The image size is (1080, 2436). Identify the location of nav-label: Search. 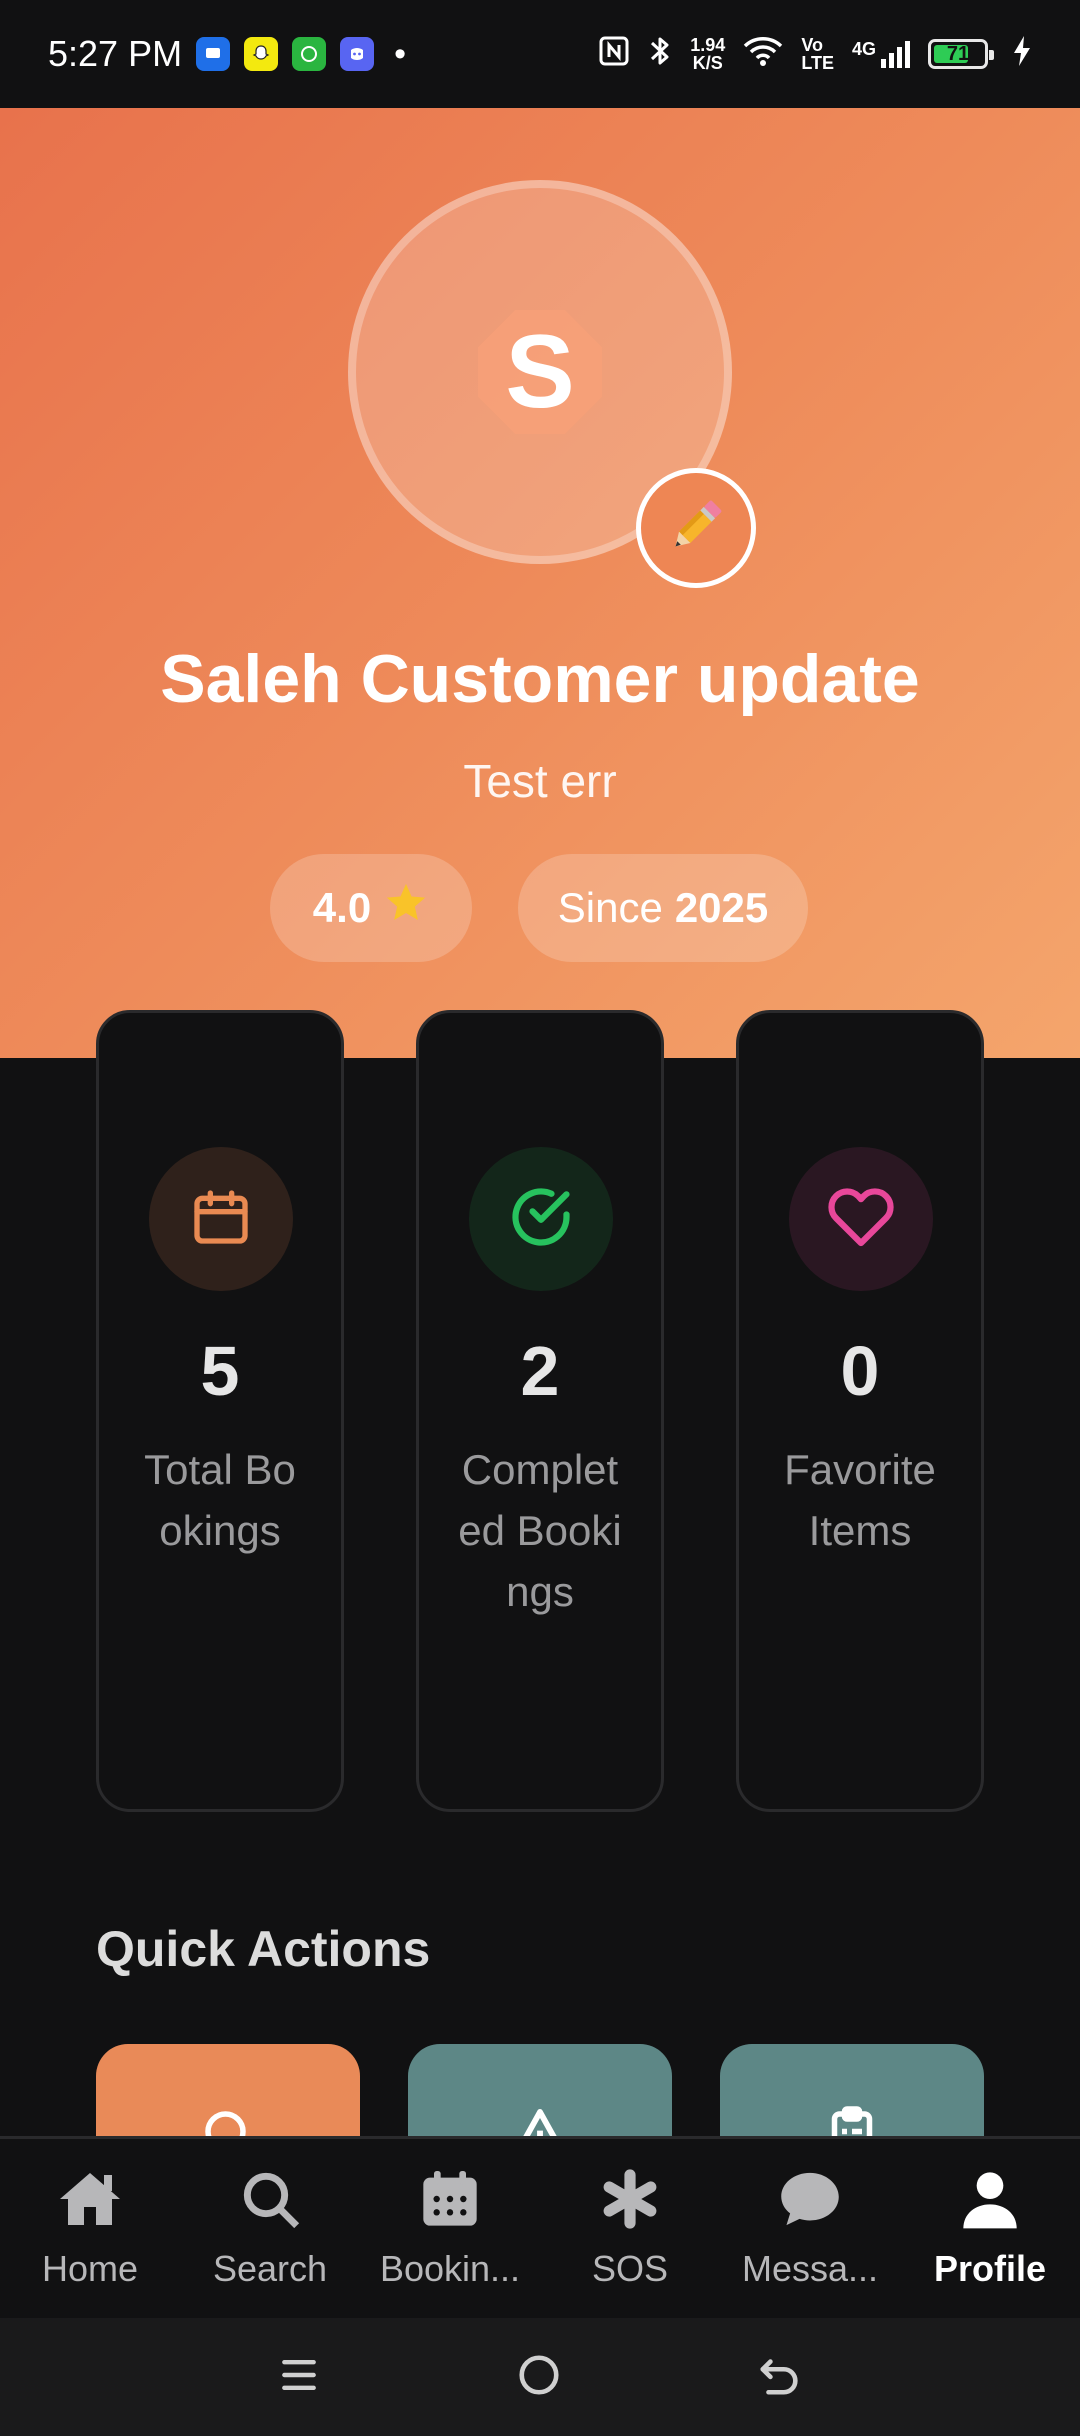
(270, 2268).